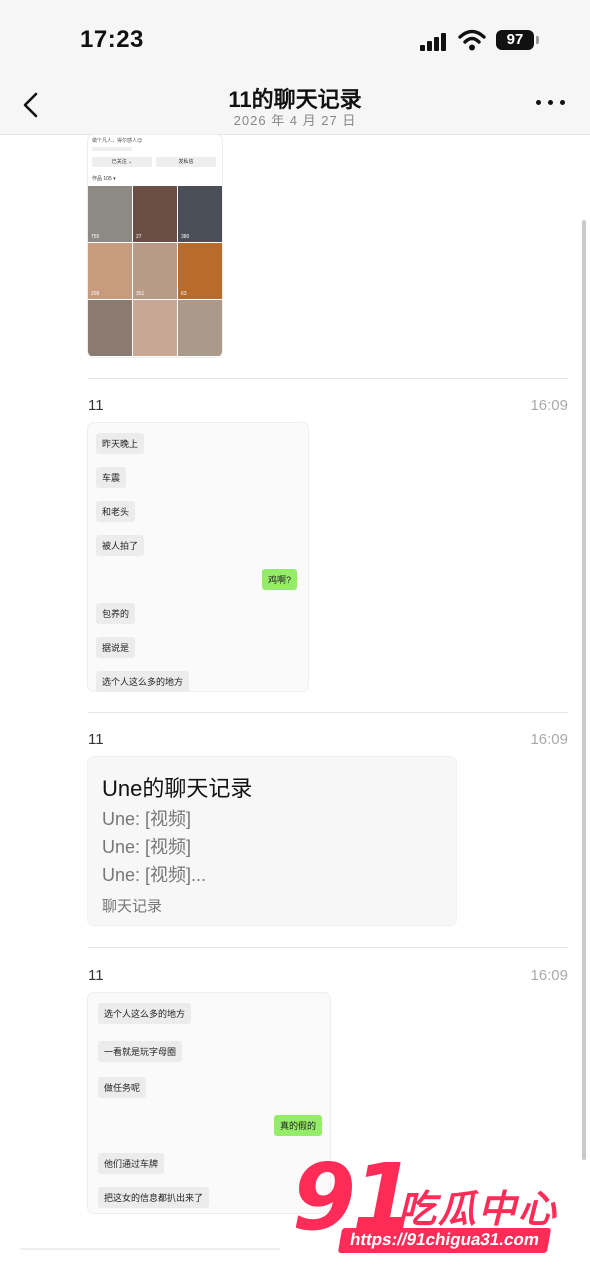 The width and height of the screenshot is (590, 1280). Describe the element at coordinates (478, 1210) in the screenshot. I see `watermark-name: 吃瓜中心` at that location.